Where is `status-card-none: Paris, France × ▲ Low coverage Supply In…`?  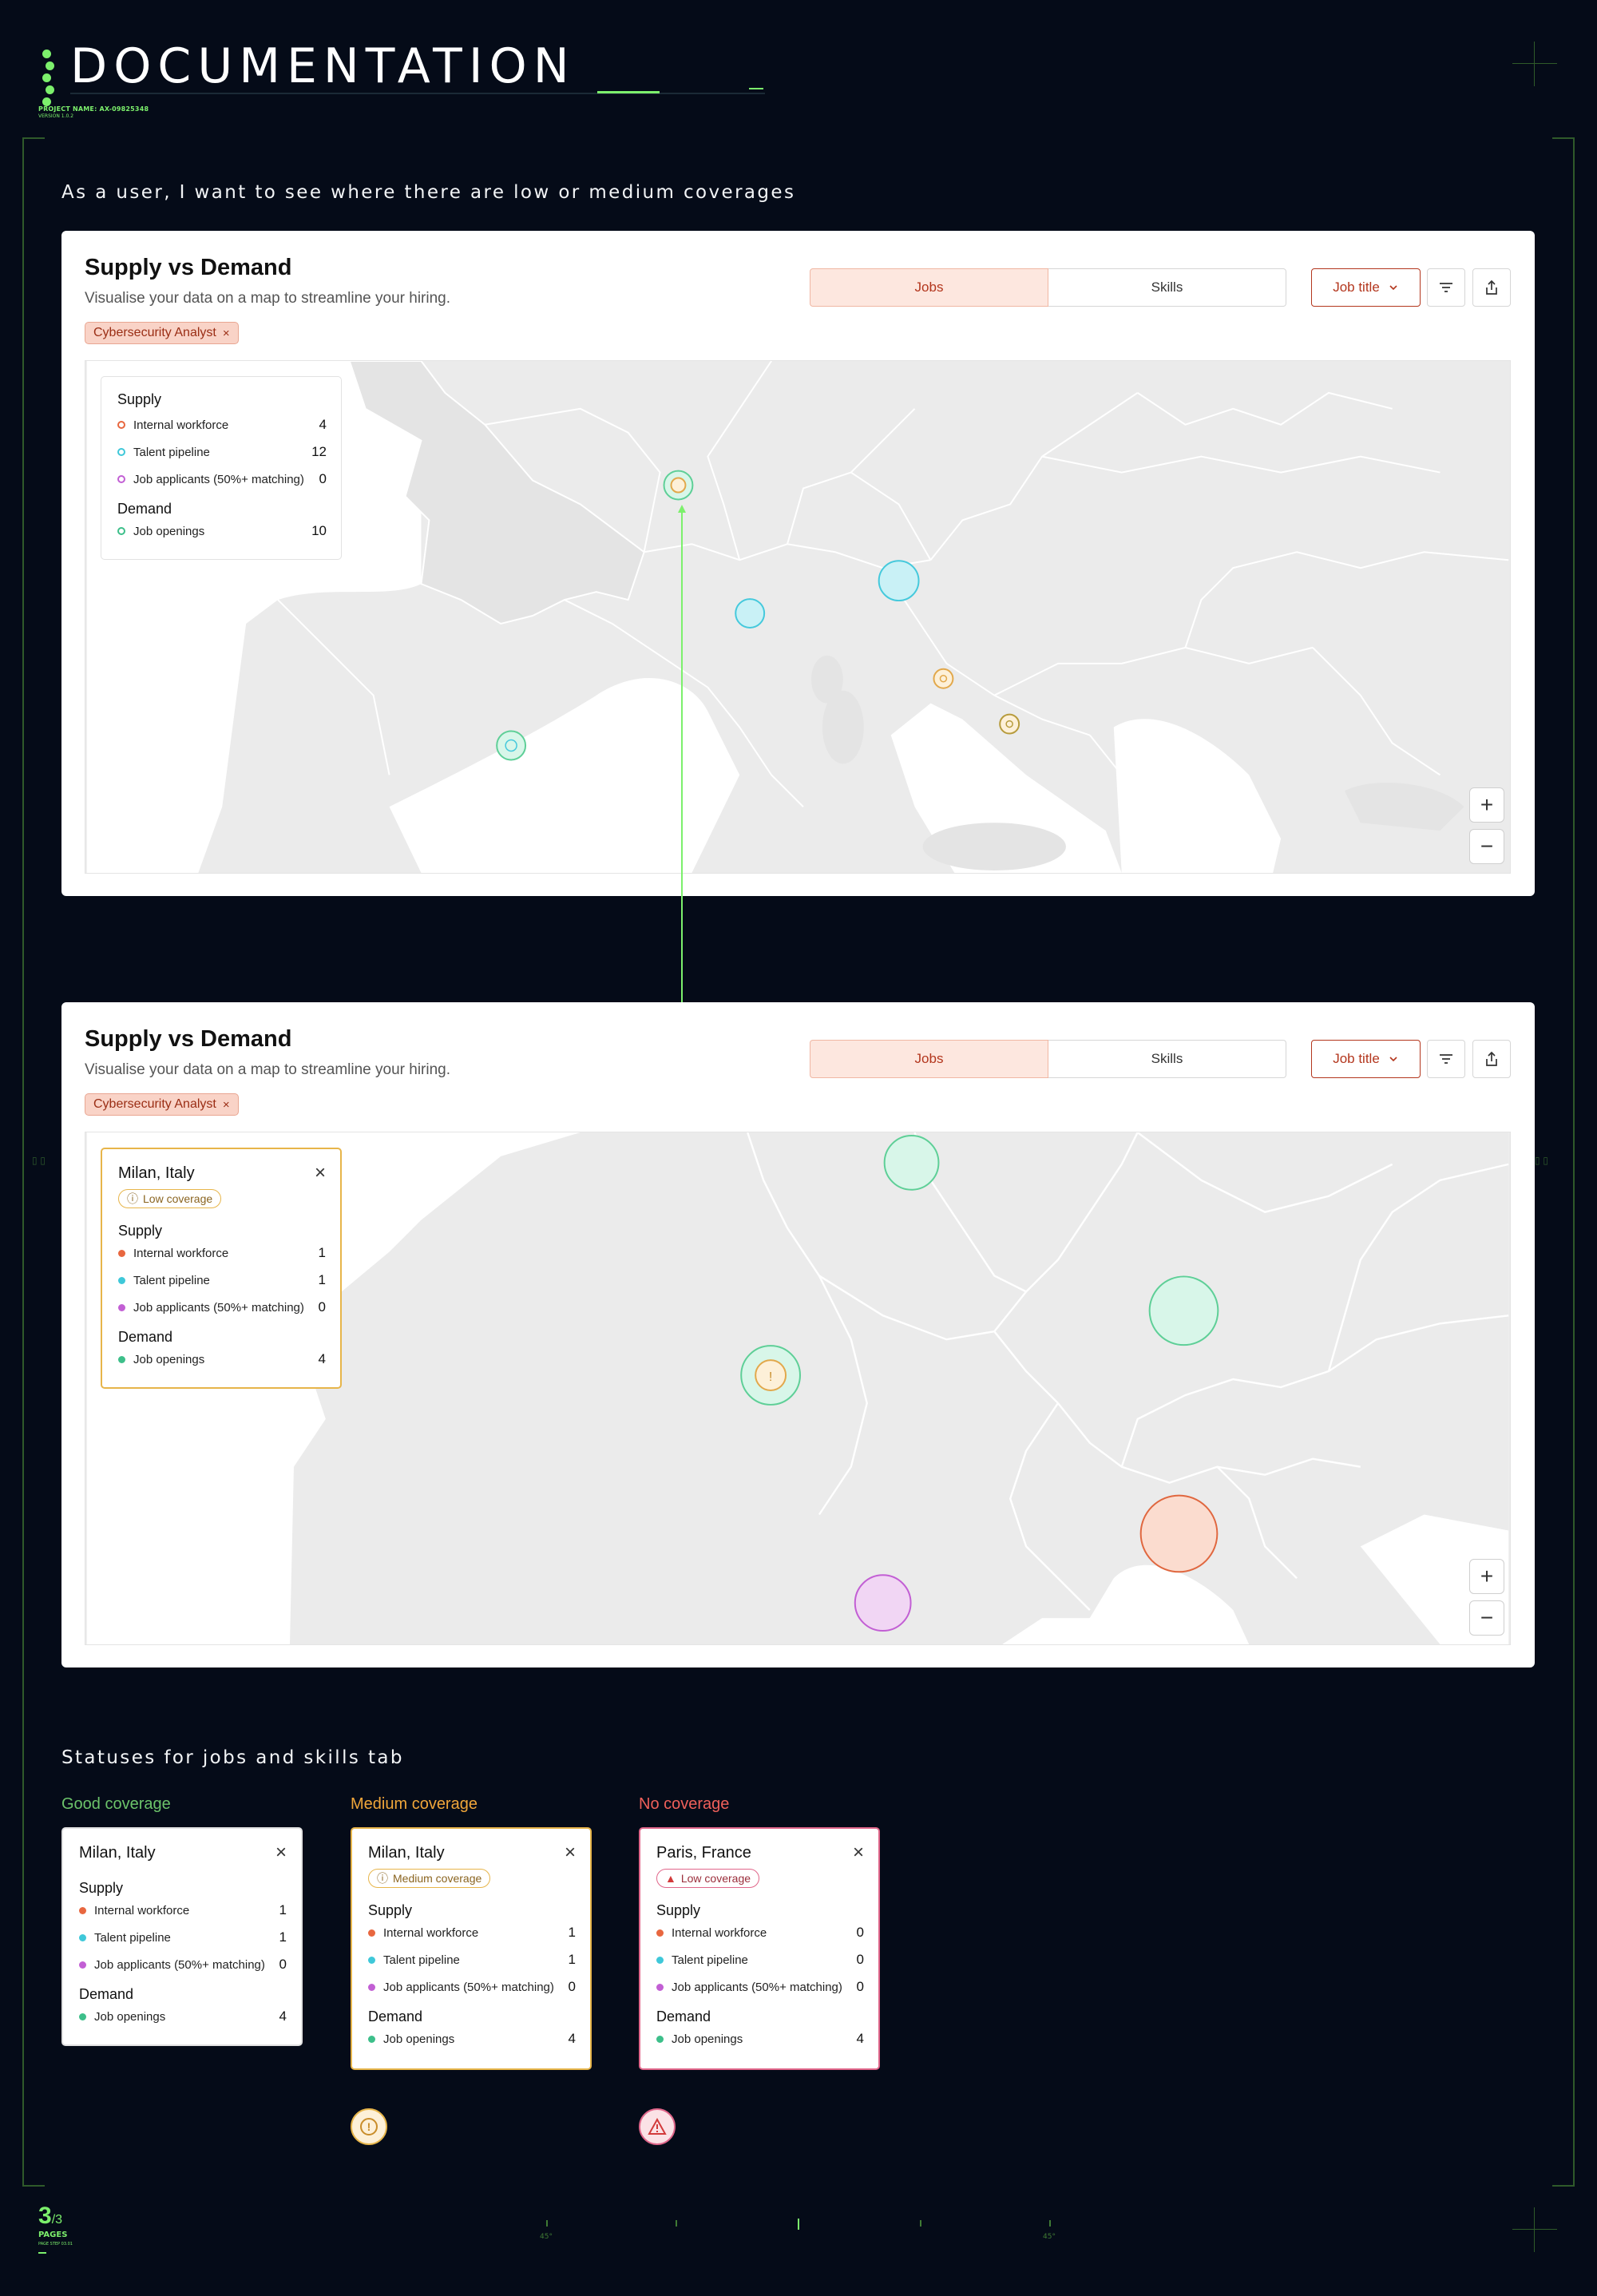
status-card-none: Paris, France × ▲ Low coverage Supply In… is located at coordinates (759, 1948).